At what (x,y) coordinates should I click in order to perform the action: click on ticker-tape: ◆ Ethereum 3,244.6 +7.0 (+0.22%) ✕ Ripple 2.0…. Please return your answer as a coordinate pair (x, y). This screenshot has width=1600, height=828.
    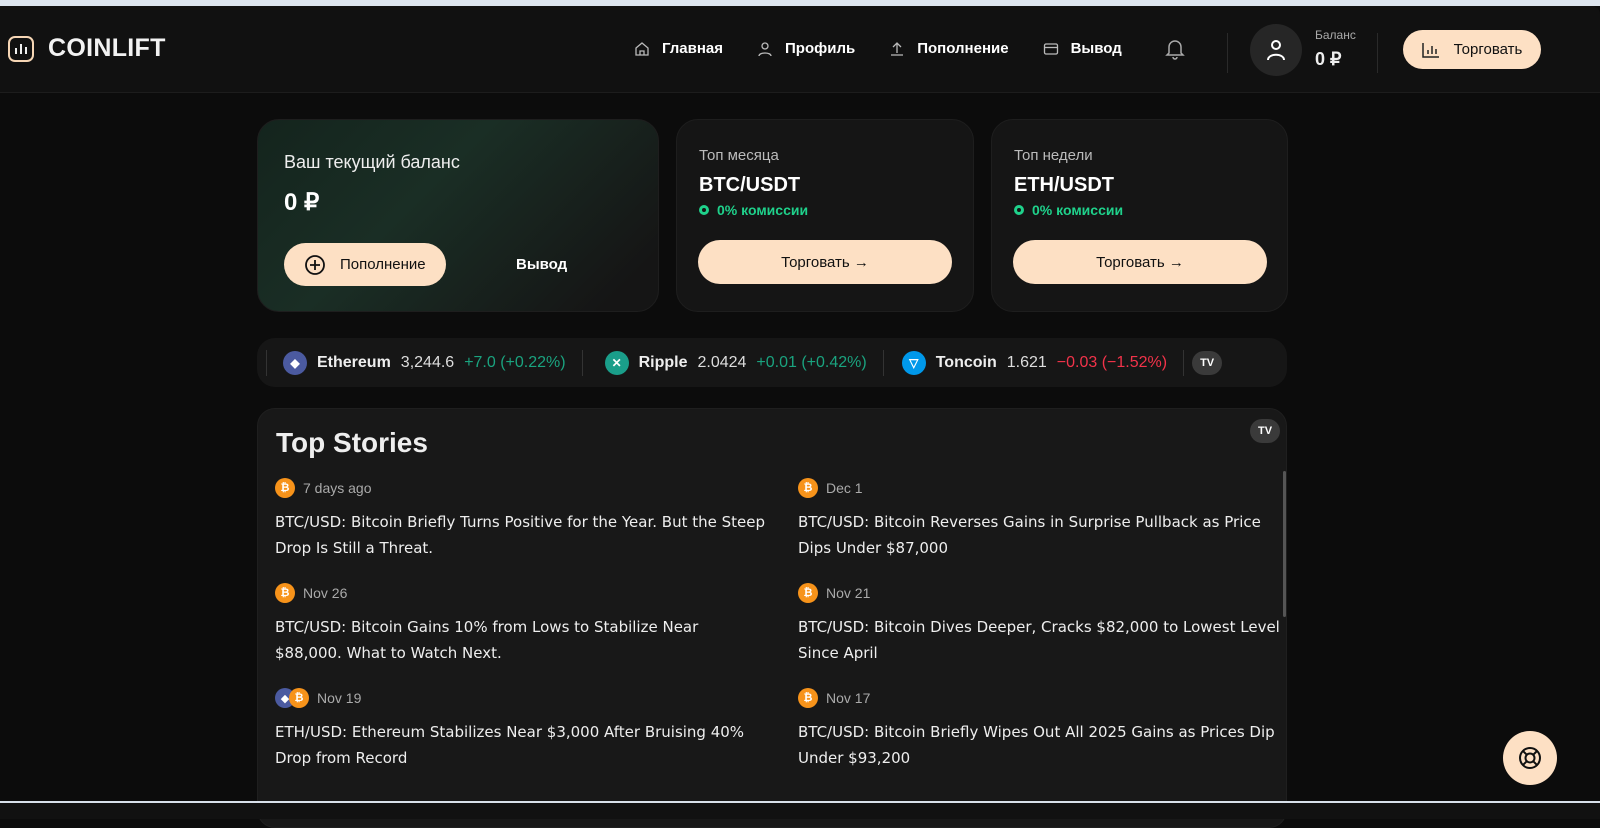
    Looking at the image, I should click on (772, 362).